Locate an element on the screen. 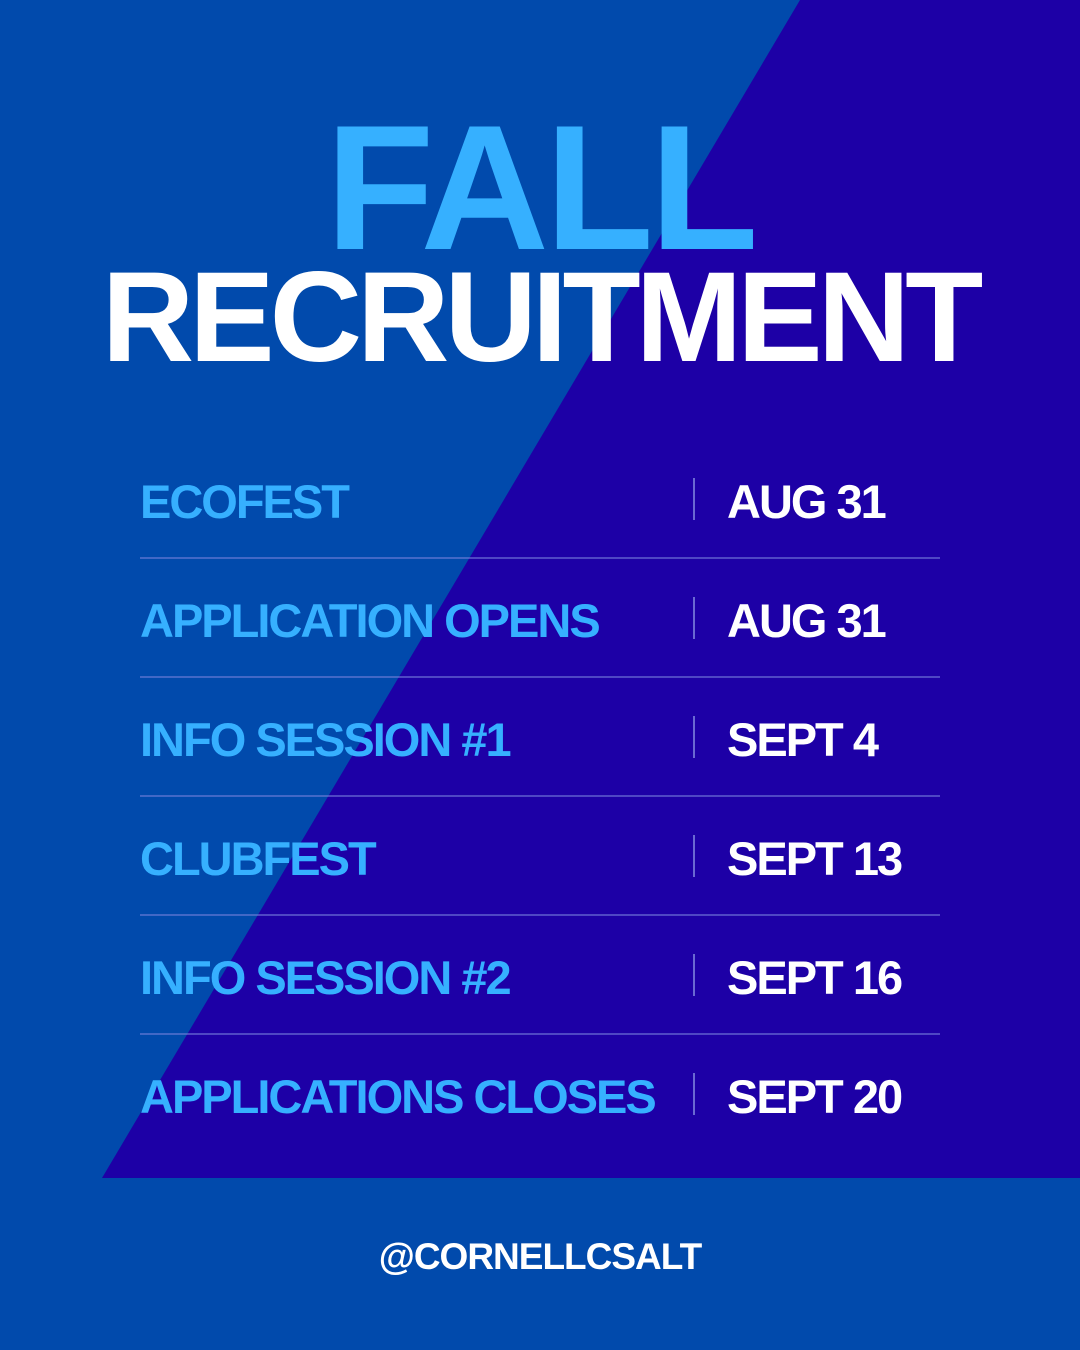  event-name: INFO SESSION #2 is located at coordinates (326, 977).